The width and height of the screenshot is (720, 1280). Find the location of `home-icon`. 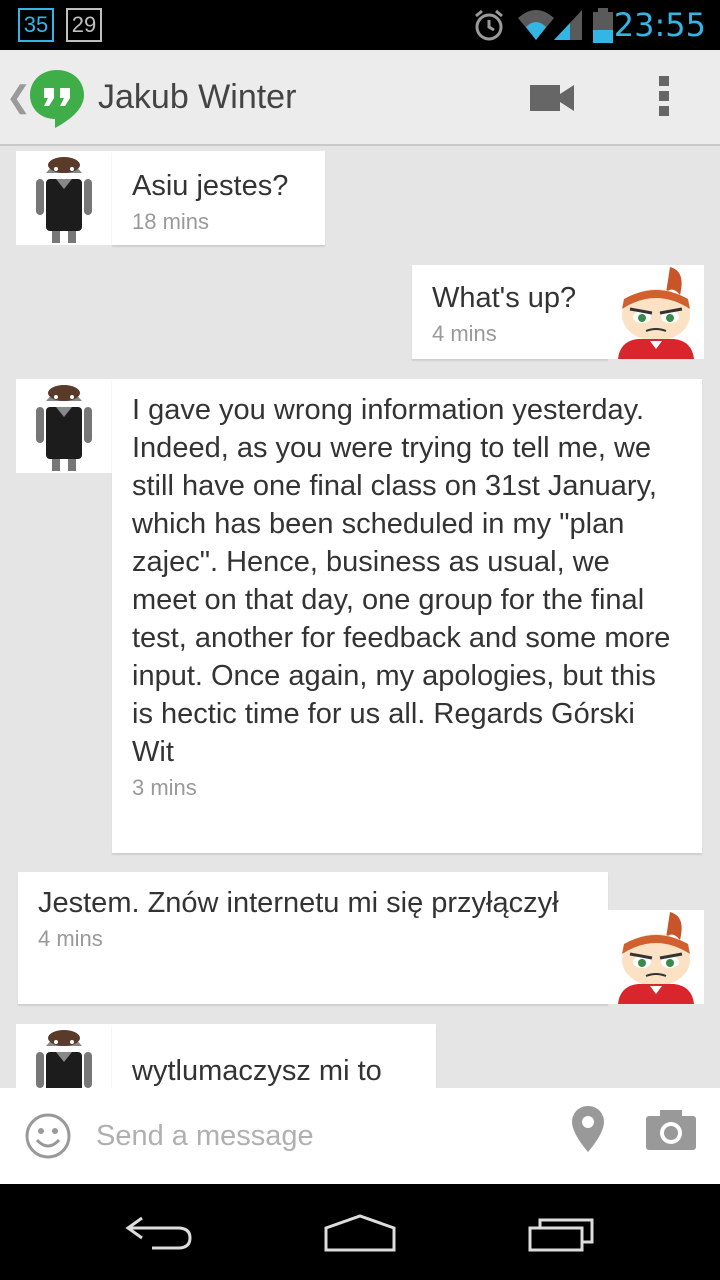

home-icon is located at coordinates (360, 1232).